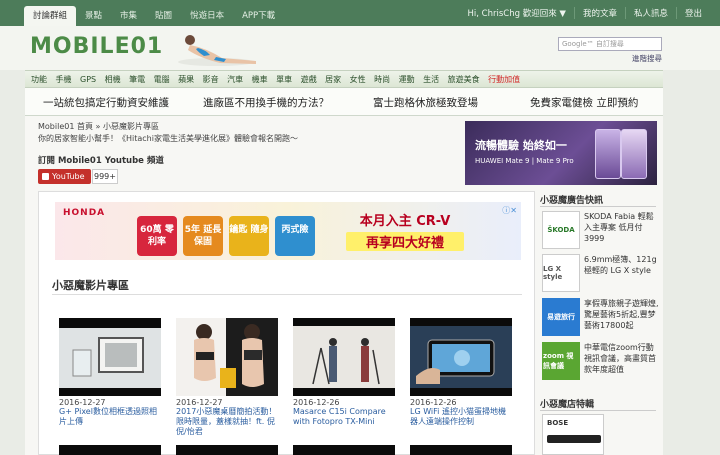 This screenshot has height=455, width=720. What do you see at coordinates (692, 13) in the screenshot?
I see `logout-link: 登出` at bounding box center [692, 13].